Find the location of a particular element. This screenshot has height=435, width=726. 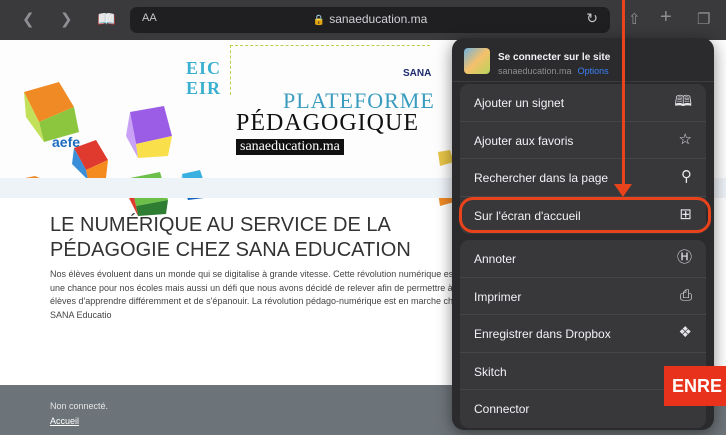

share-sheet-subtitle: sanaeducation.ma Options is located at coordinates (553, 71).